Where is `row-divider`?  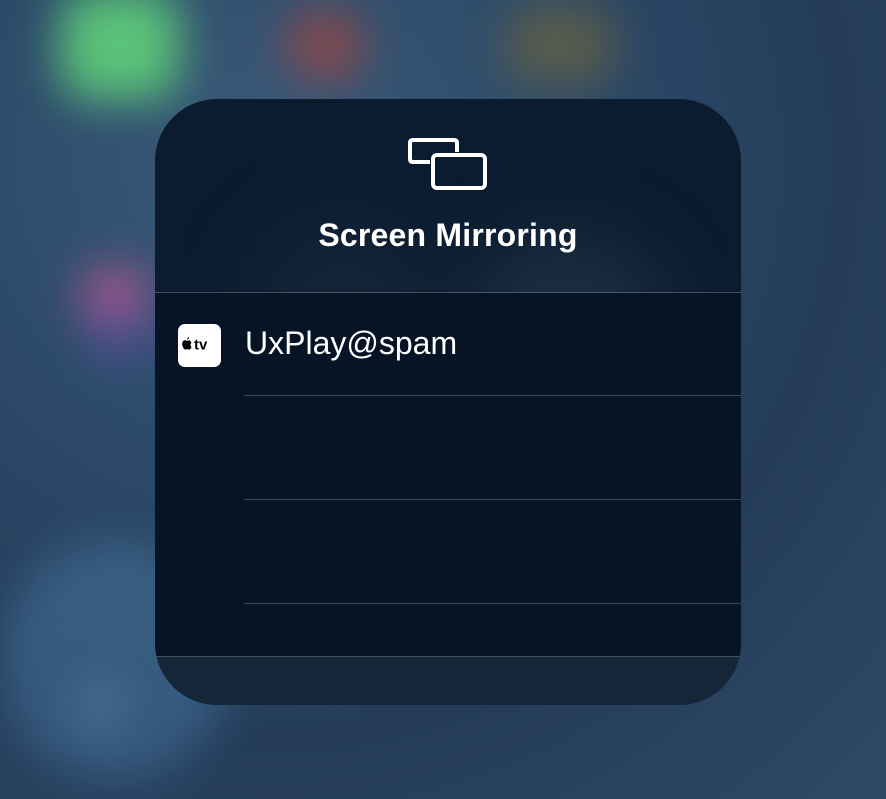
row-divider is located at coordinates (492, 603).